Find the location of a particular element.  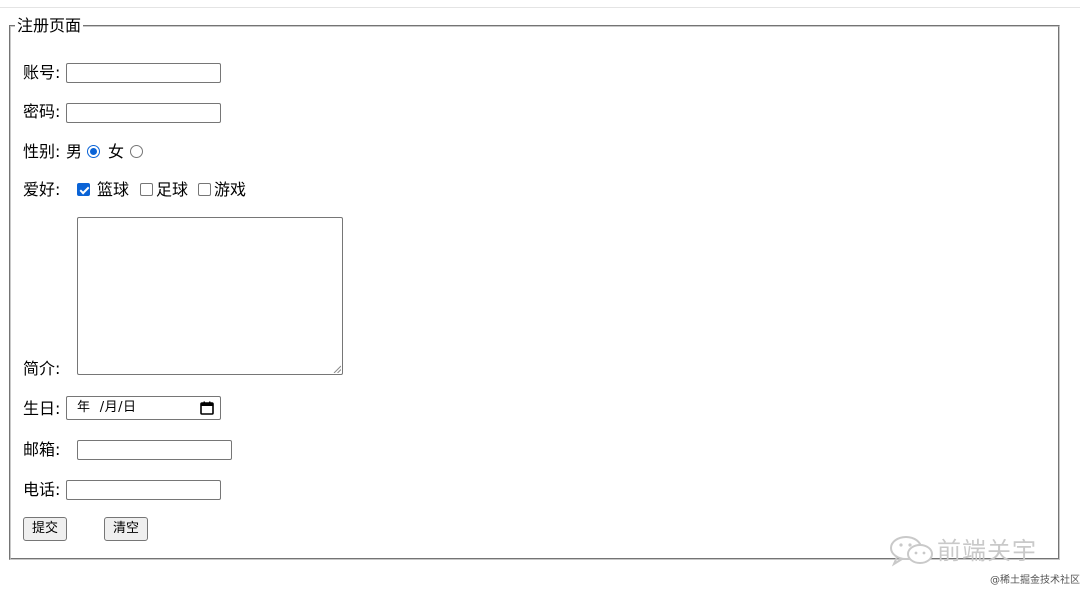

submit-button: 提交 is located at coordinates (45, 529).